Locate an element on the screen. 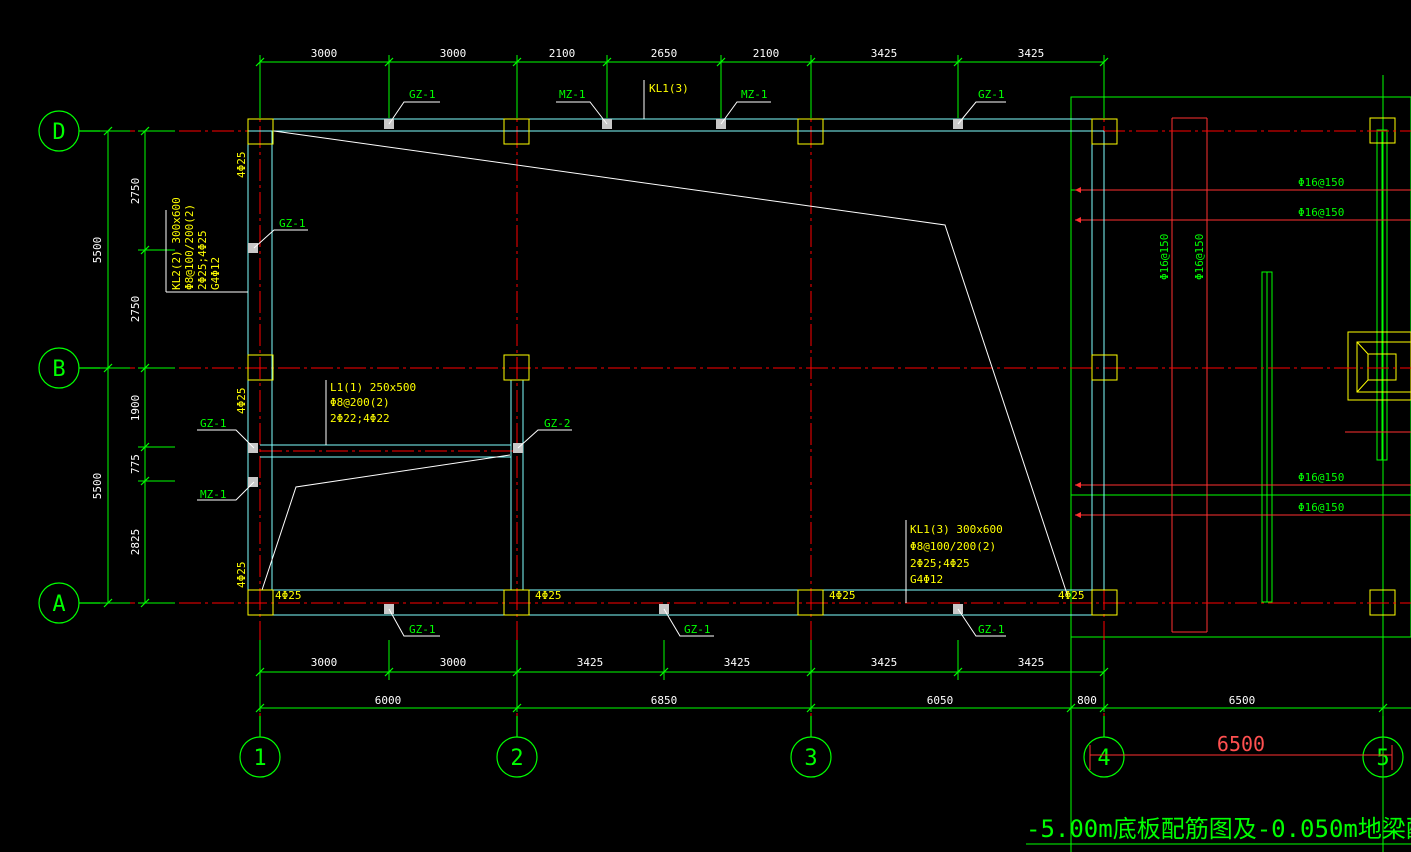 Image resolution: width=1411 pixels, height=852 pixels. label-4phi25-v3: 4Φ25 is located at coordinates (241, 575).